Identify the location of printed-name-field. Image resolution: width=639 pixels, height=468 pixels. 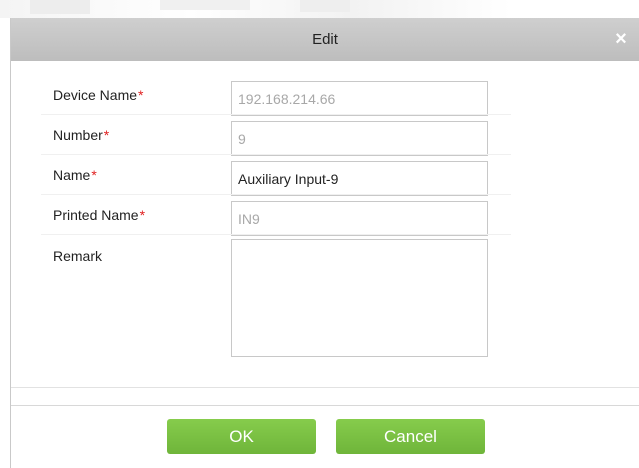
(359, 218).